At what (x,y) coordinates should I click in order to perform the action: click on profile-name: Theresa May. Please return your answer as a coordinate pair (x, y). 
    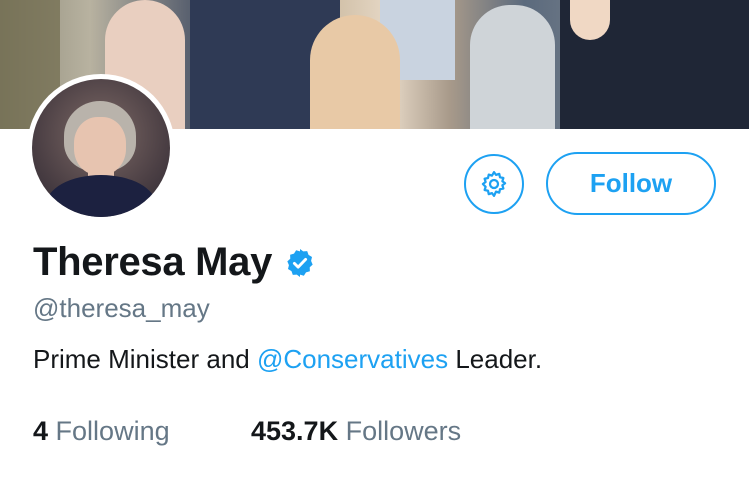
    Looking at the image, I should click on (174, 262).